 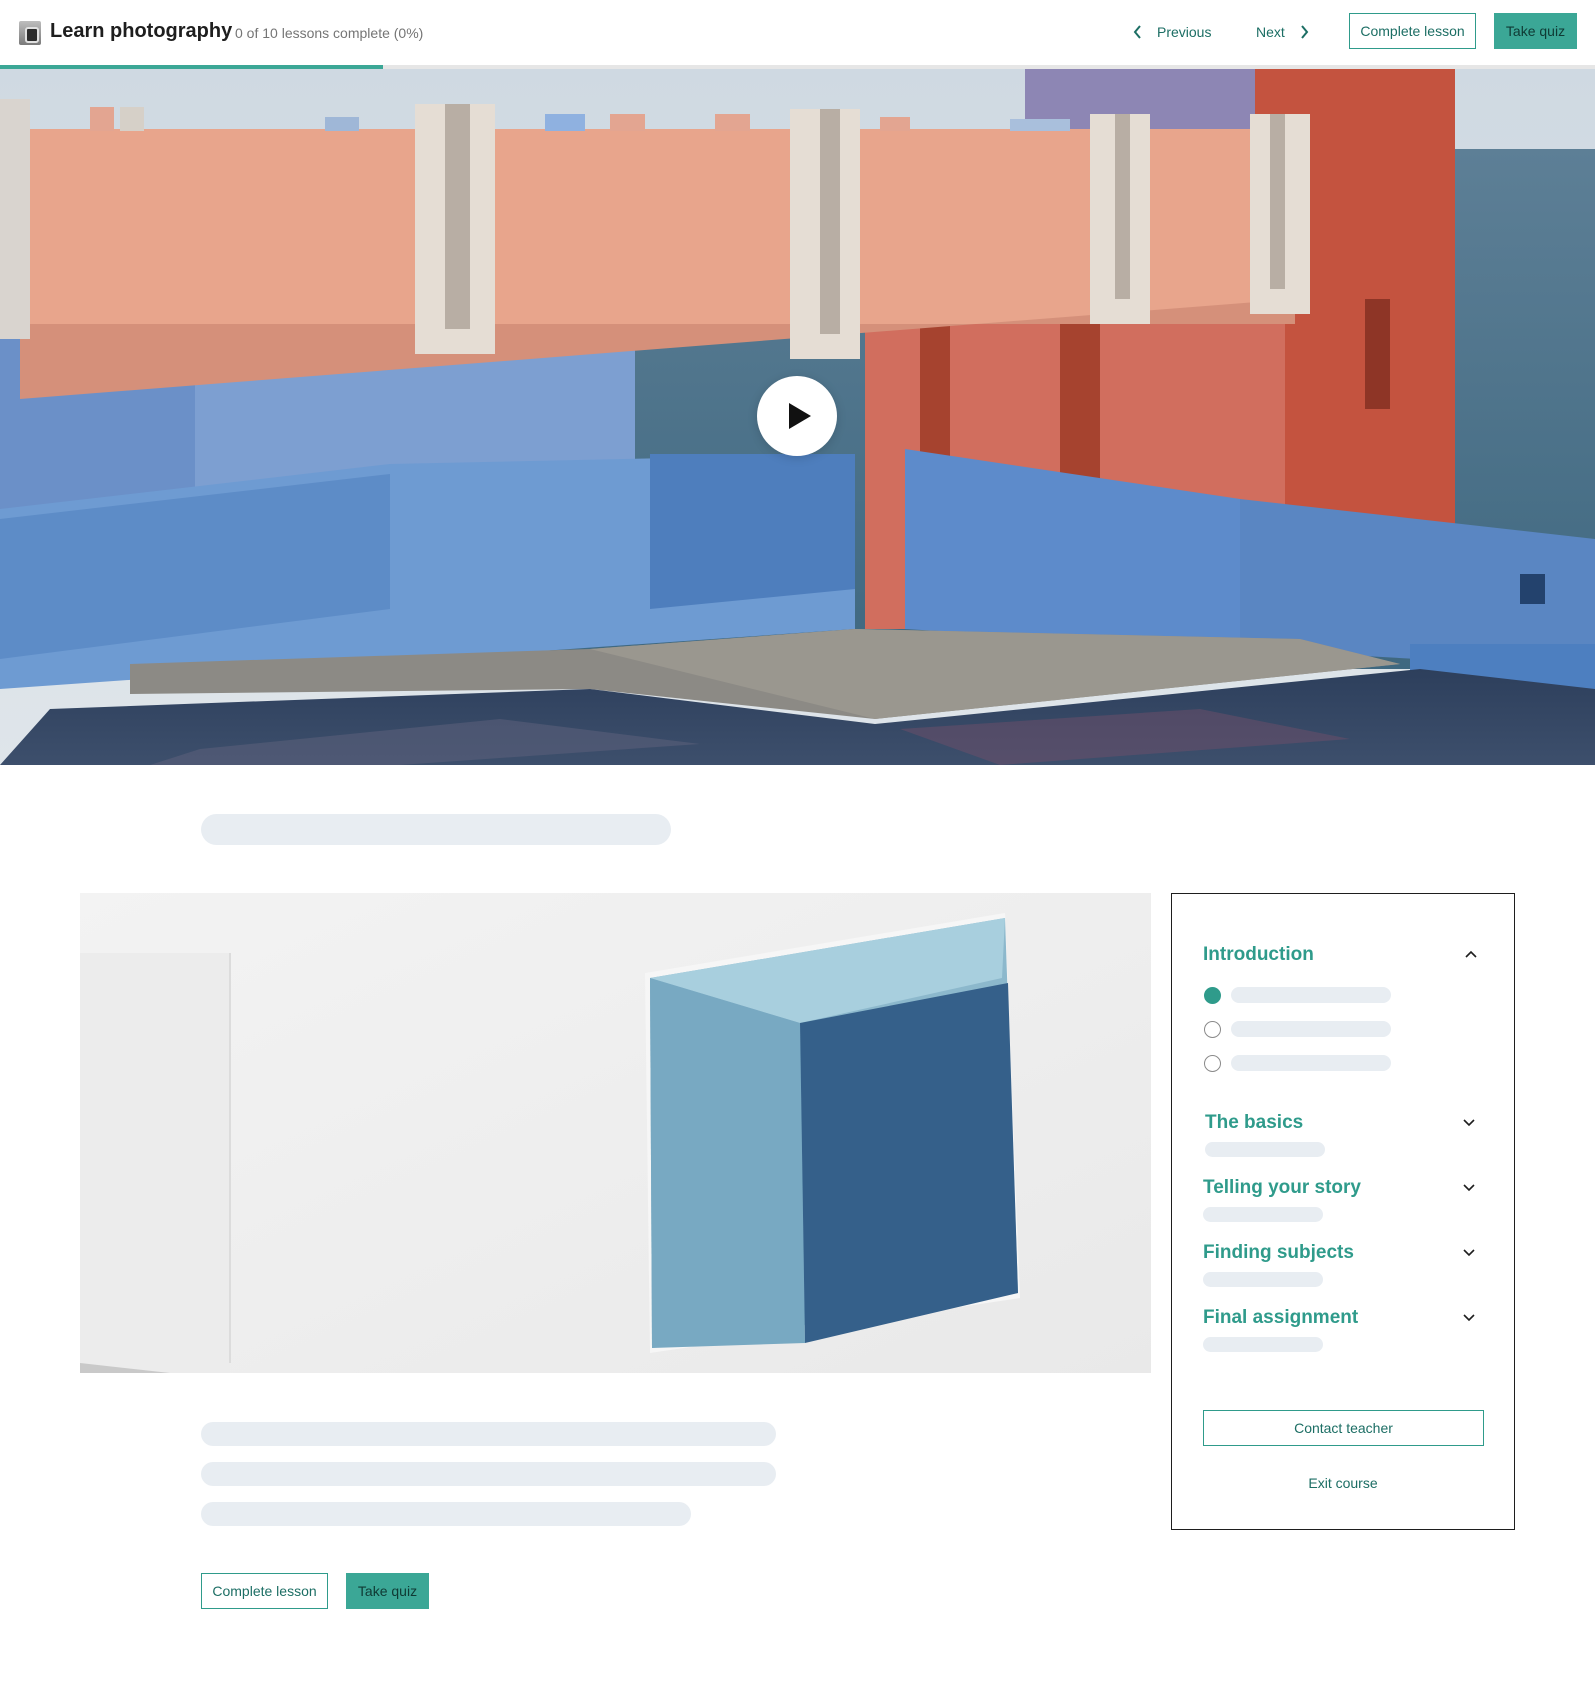 I want to click on complete-lesson-button: Complete lesson, so click(x=1412, y=31).